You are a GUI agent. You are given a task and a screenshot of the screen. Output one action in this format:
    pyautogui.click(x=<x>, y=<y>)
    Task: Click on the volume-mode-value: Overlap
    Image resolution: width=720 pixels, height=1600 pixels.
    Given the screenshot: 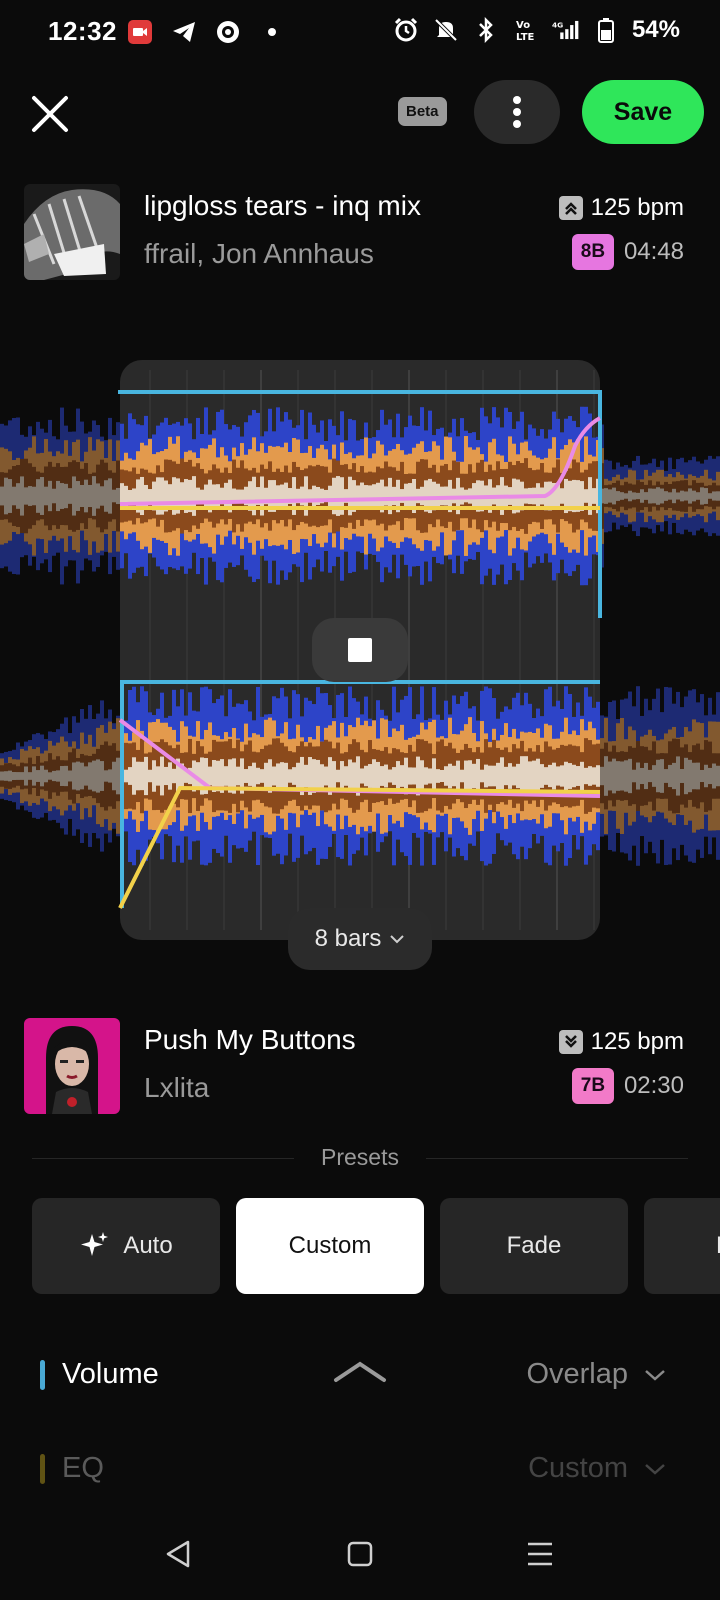 What is the action you would take?
    pyautogui.click(x=577, y=1374)
    